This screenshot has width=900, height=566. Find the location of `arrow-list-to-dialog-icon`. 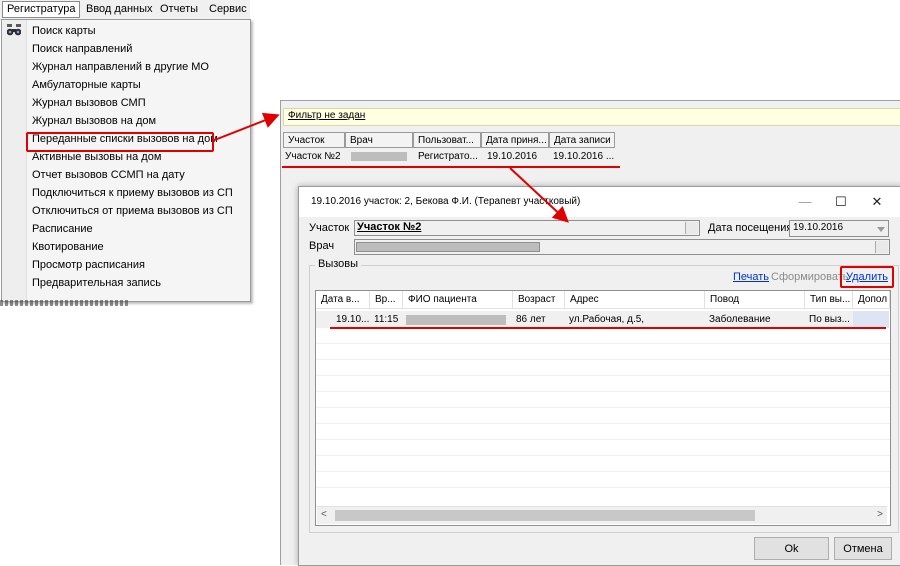

arrow-list-to-dialog-icon is located at coordinates (539, 195).